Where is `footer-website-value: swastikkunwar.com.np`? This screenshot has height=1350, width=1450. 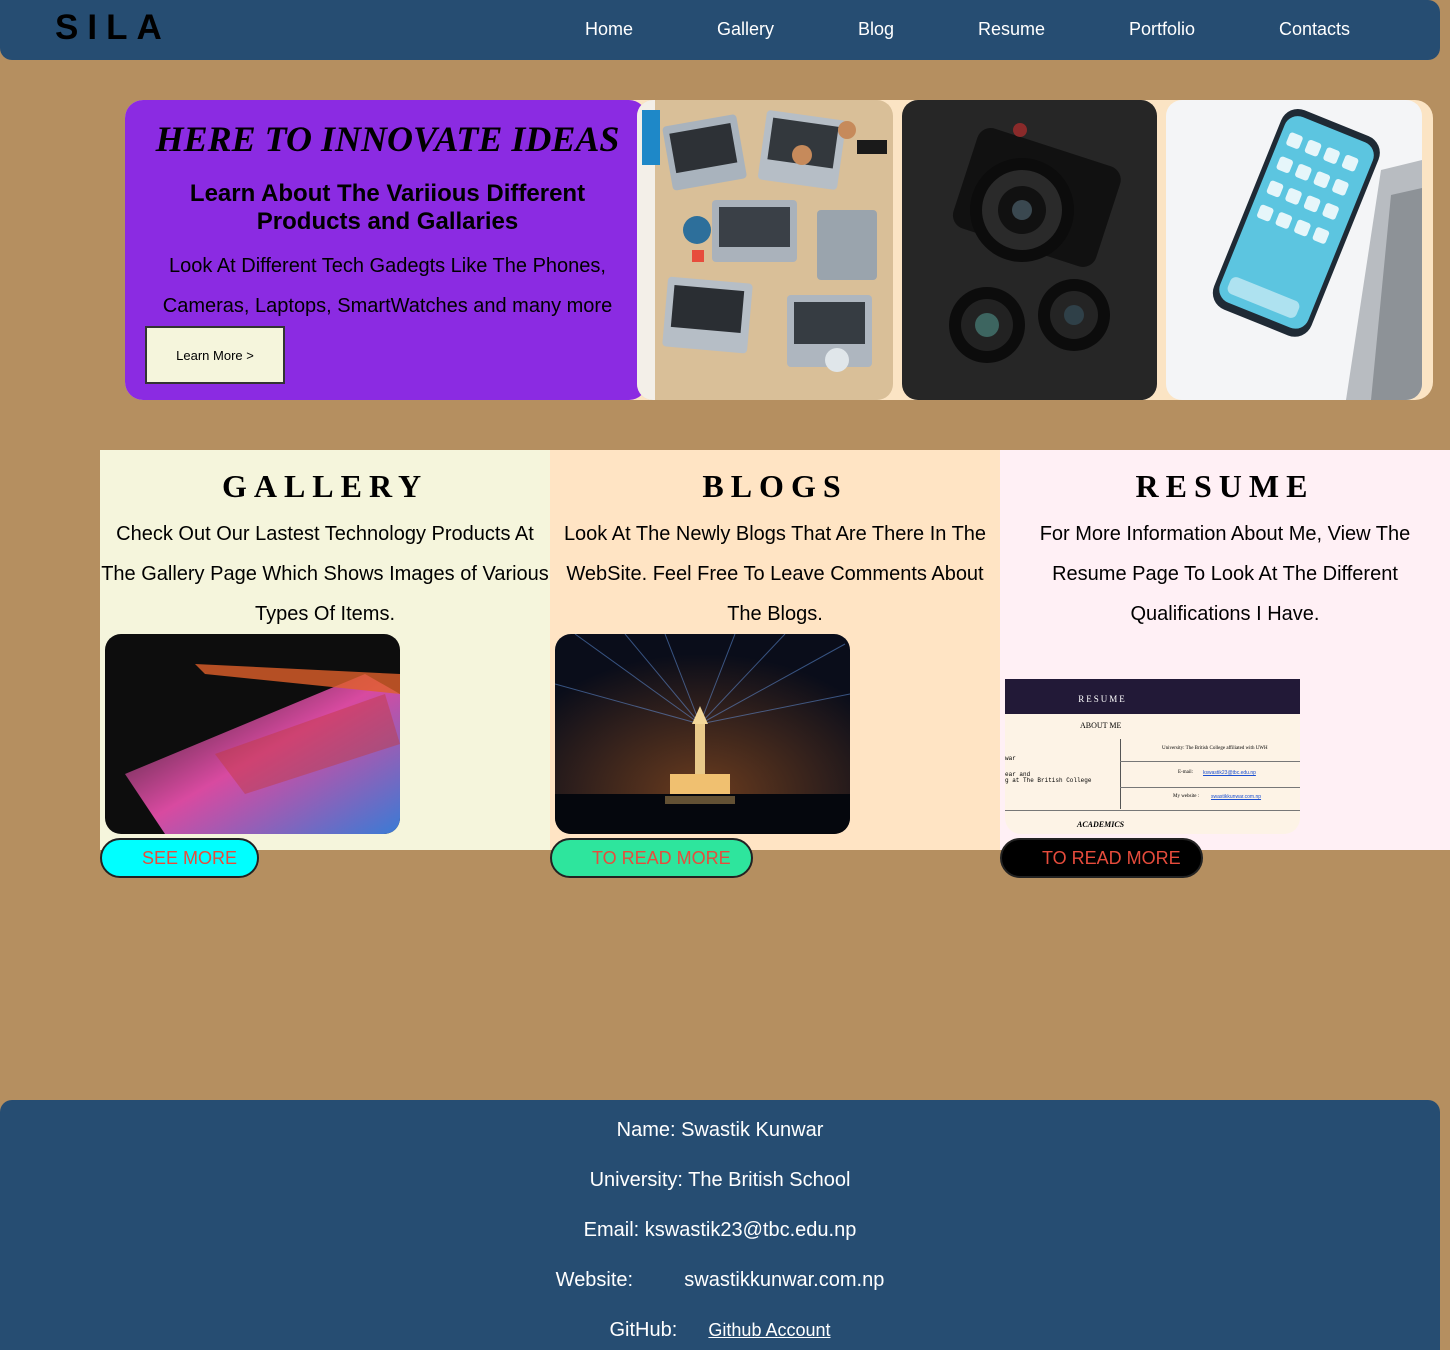 footer-website-value: swastikkunwar.com.np is located at coordinates (784, 1280).